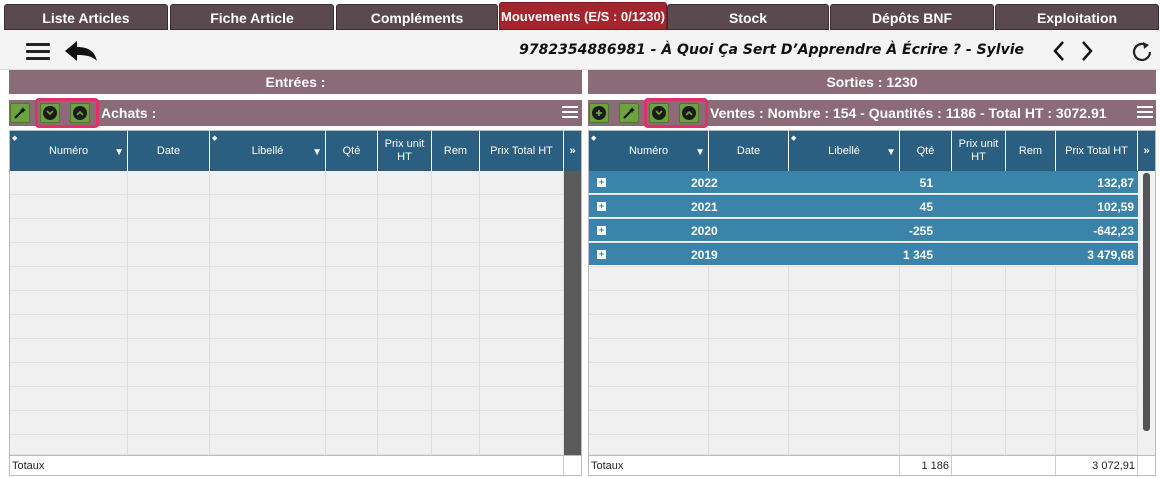 Image resolution: width=1160 pixels, height=478 pixels. What do you see at coordinates (872, 82) in the screenshot?
I see `sorties-title: Sorties : 1230` at bounding box center [872, 82].